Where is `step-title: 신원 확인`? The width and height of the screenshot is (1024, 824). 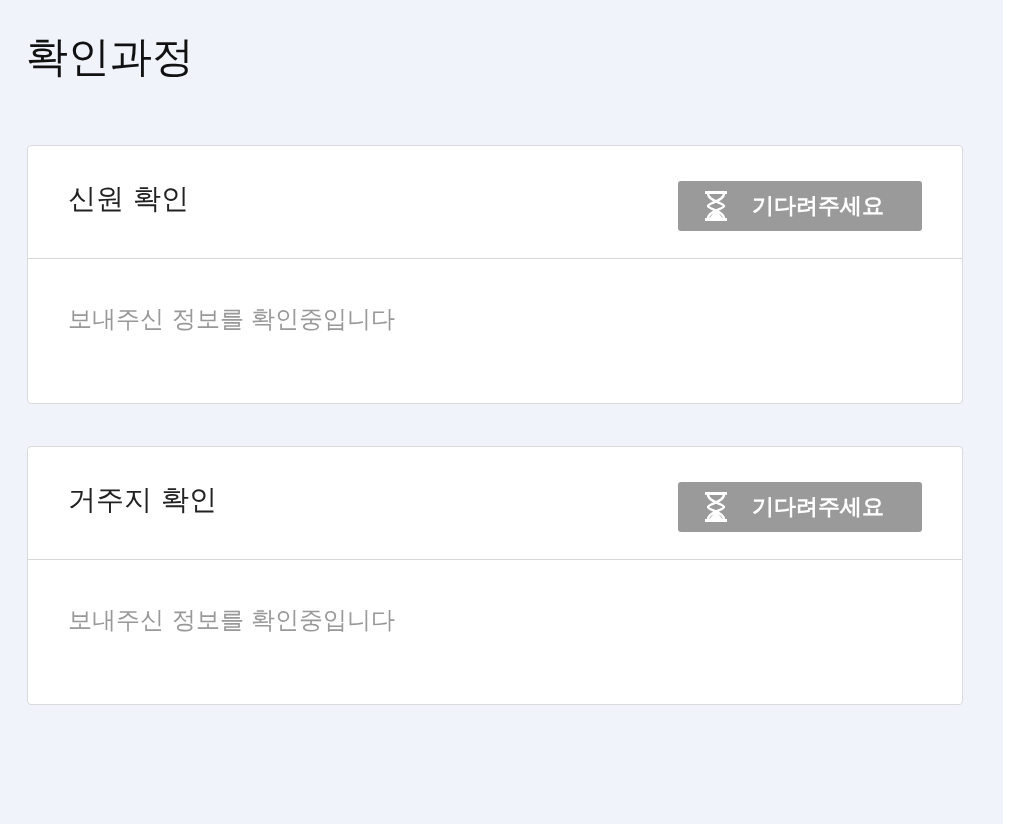
step-title: 신원 확인 is located at coordinates (128, 199).